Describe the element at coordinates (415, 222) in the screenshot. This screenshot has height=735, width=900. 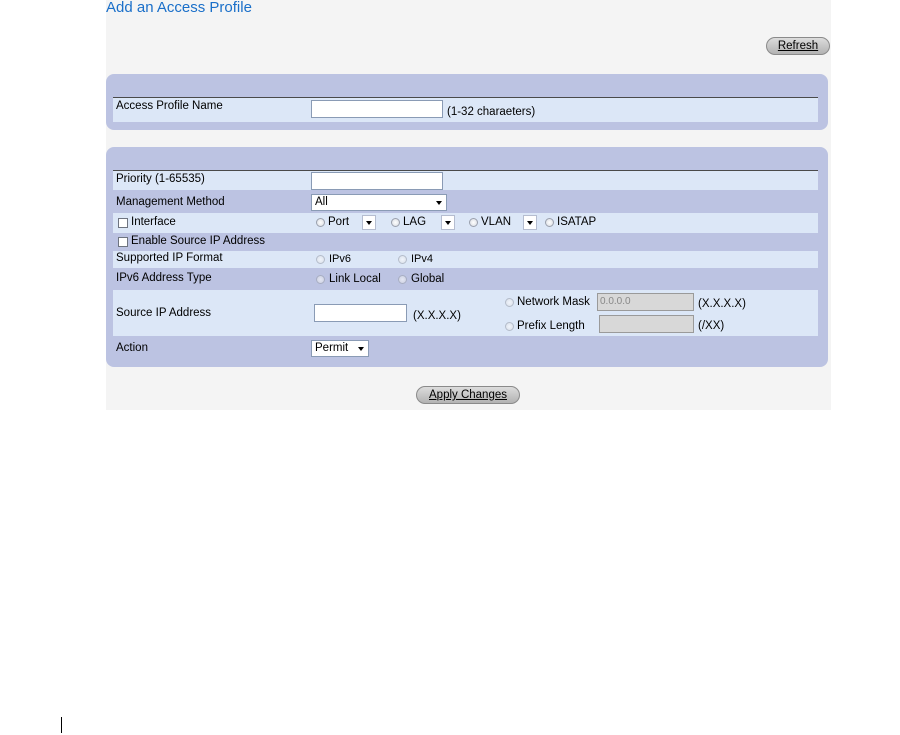
I see `lag-label: LAG` at that location.